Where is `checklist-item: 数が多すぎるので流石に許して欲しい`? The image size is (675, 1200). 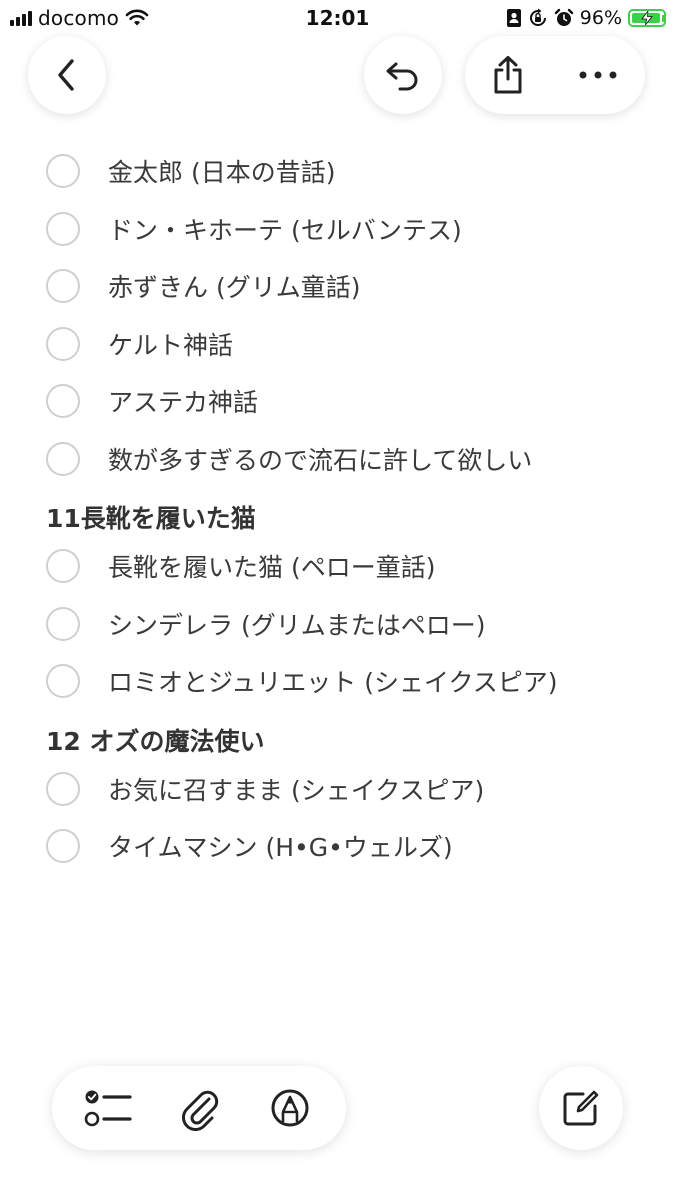
checklist-item: 数が多すぎるので流石に許して欲しい is located at coordinates (337, 459).